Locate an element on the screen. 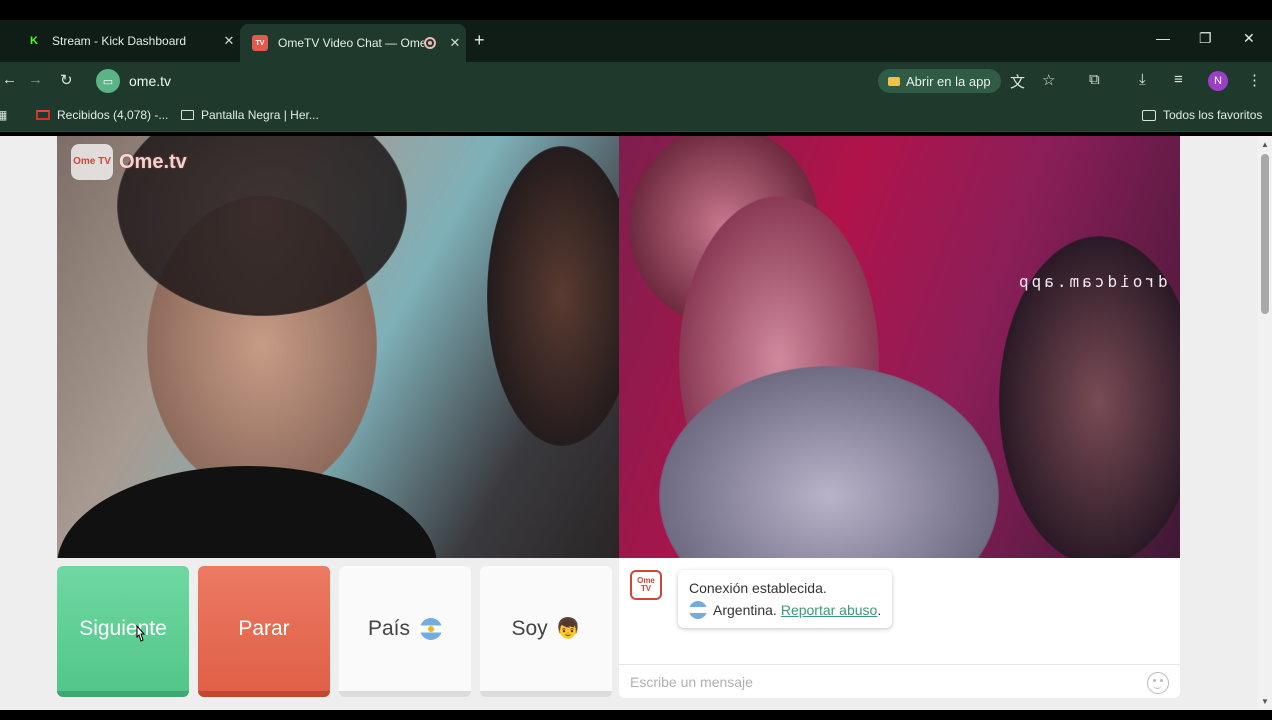 The image size is (1272, 720). tv-logo-icon: Ome TV is located at coordinates (92, 162).